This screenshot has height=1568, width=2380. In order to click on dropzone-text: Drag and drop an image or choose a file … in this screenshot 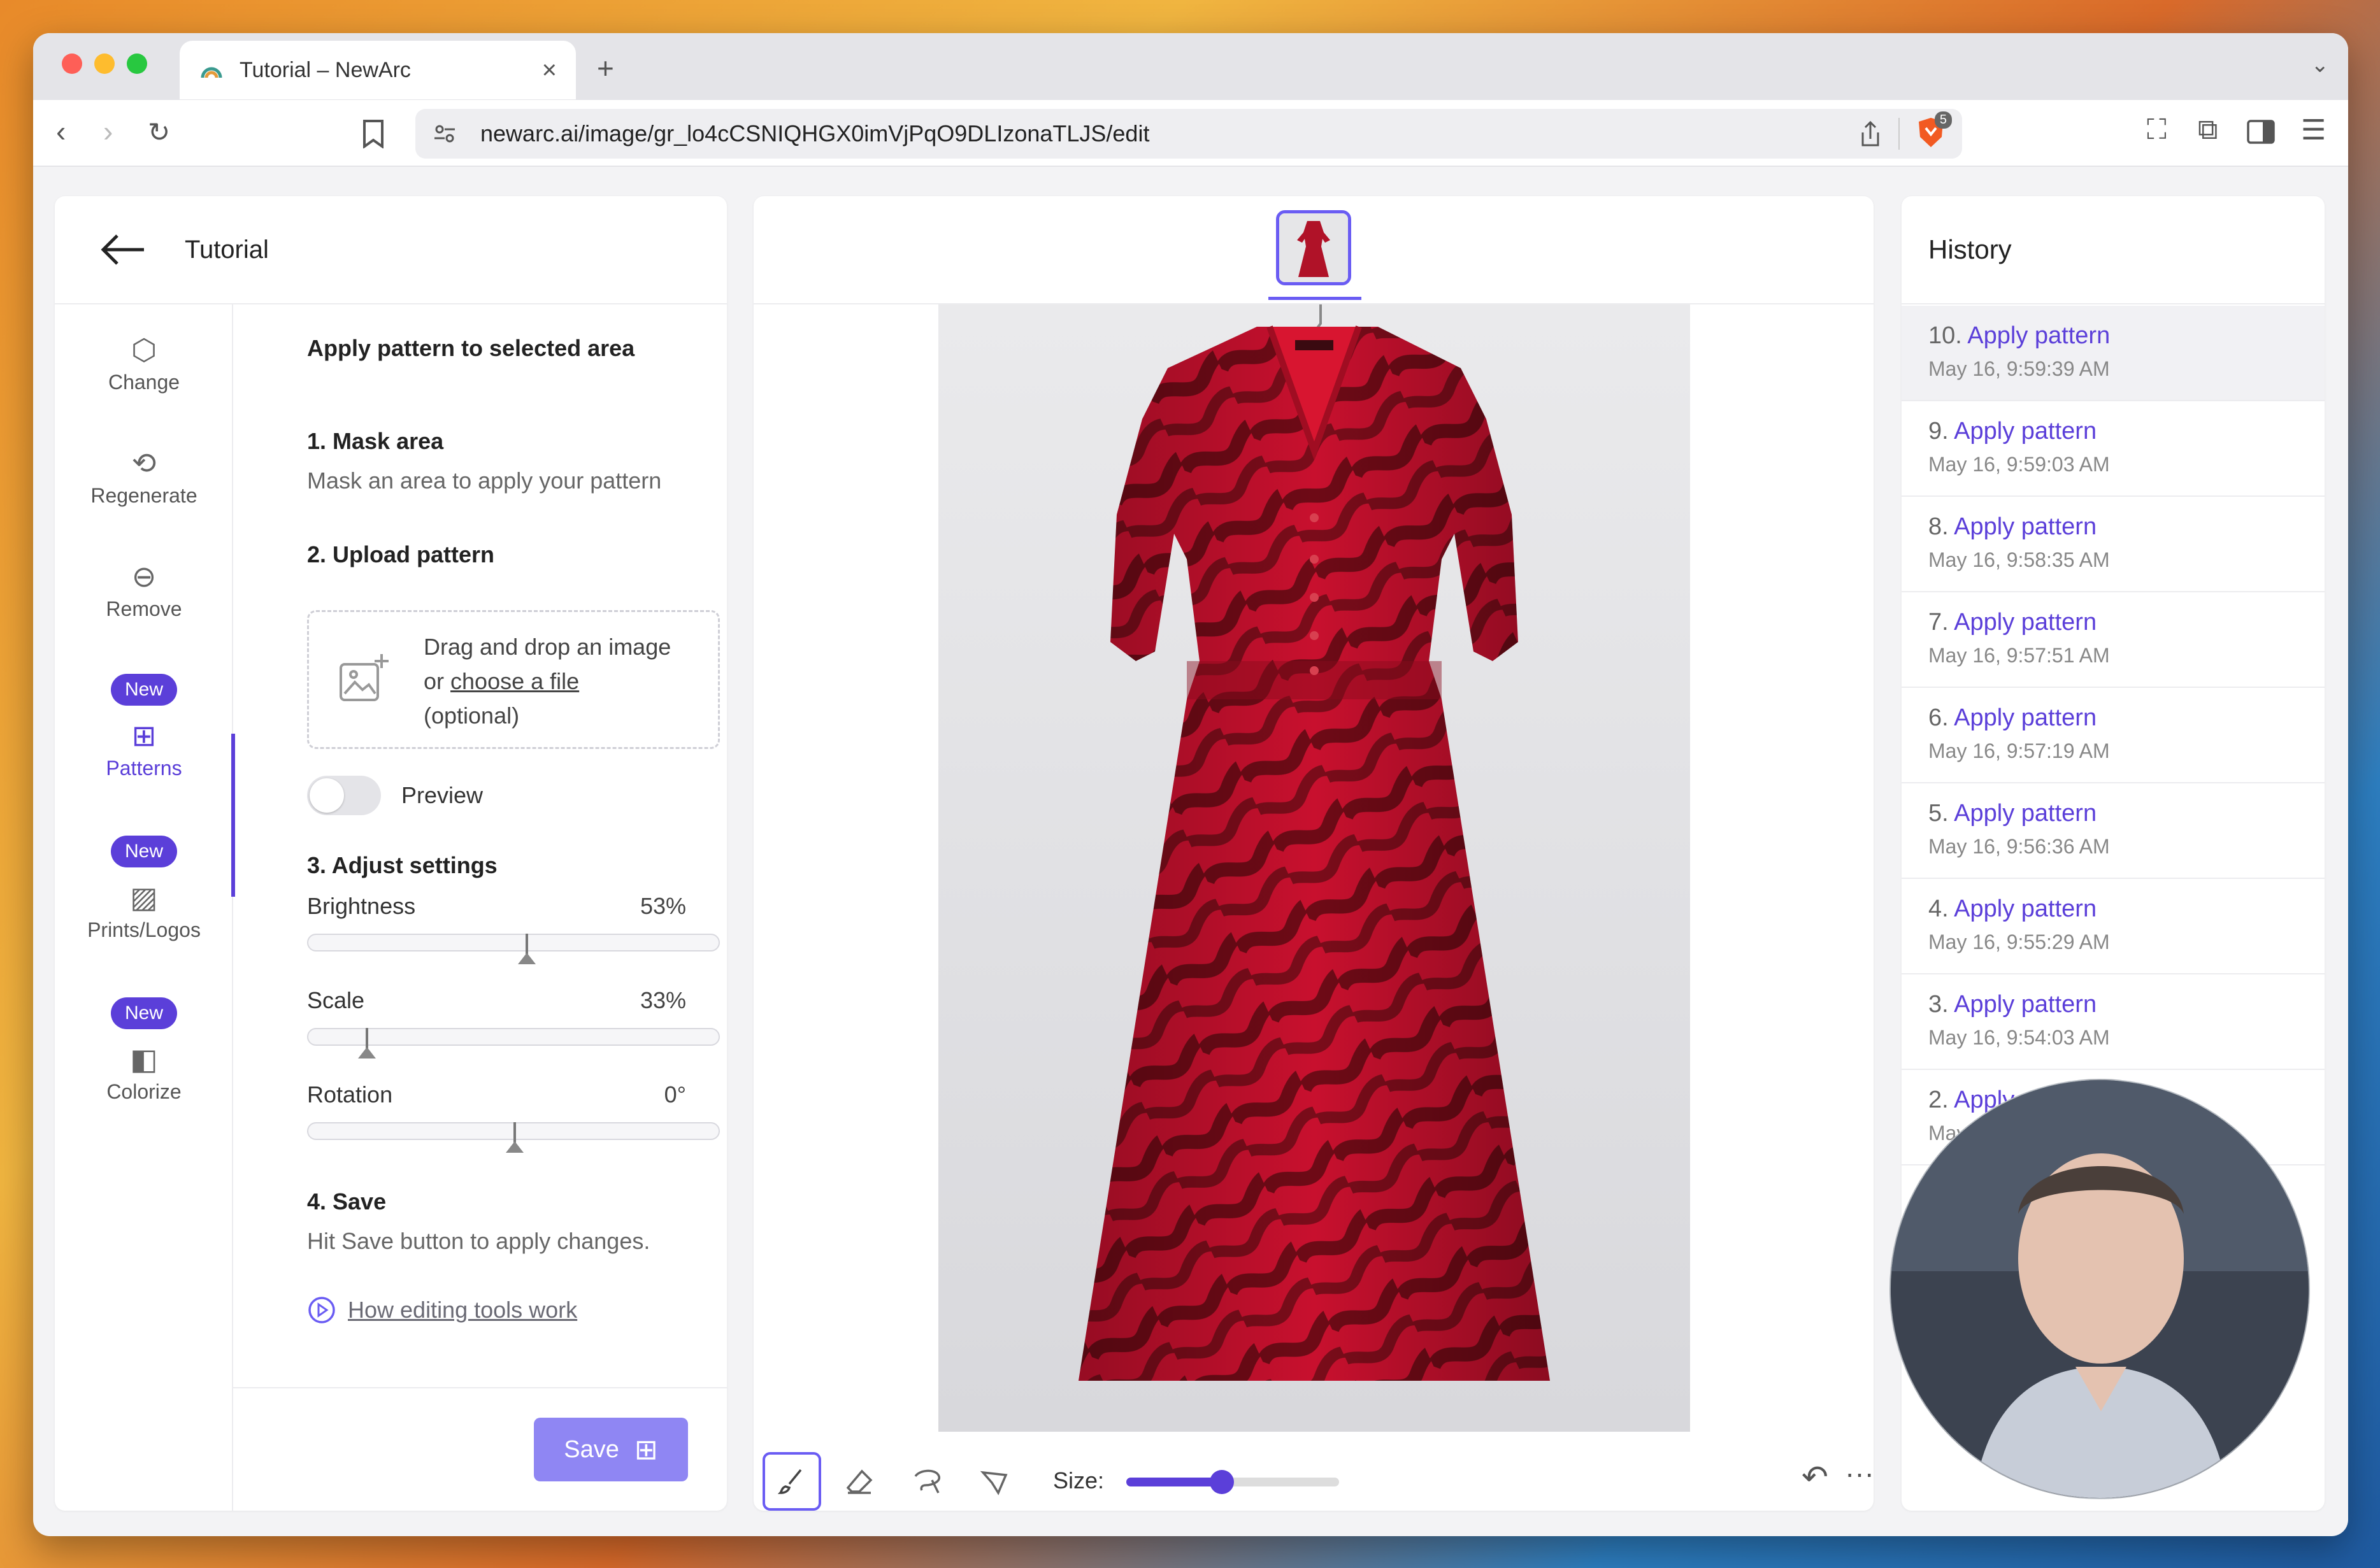, I will do `click(547, 681)`.